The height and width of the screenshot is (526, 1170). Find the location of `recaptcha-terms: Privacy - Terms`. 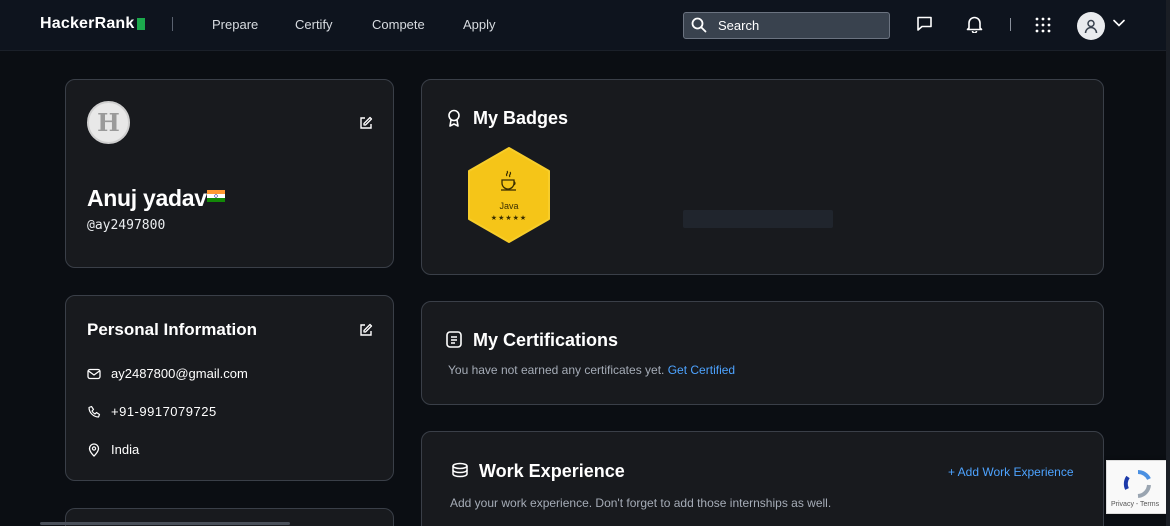

recaptcha-terms: Privacy - Terms is located at coordinates (1135, 504).